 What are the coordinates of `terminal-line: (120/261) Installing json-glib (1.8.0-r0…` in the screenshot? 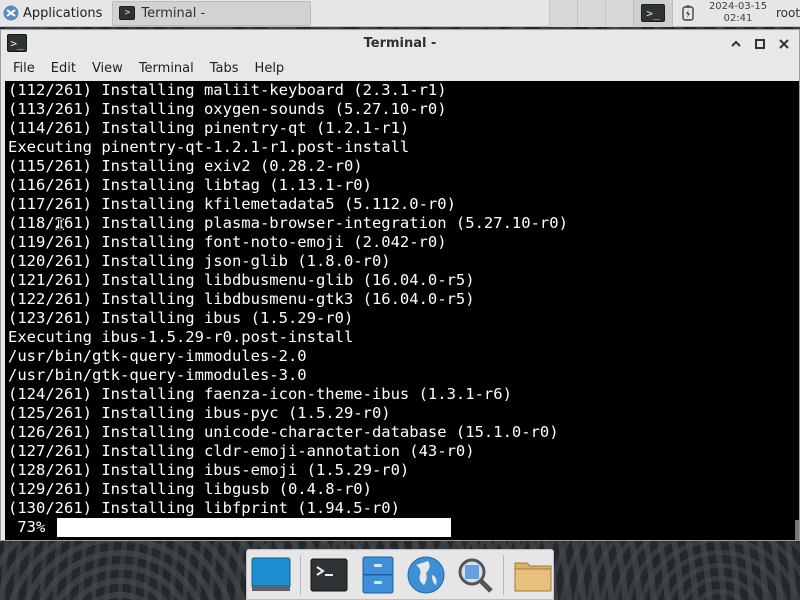 It's located at (199, 261).